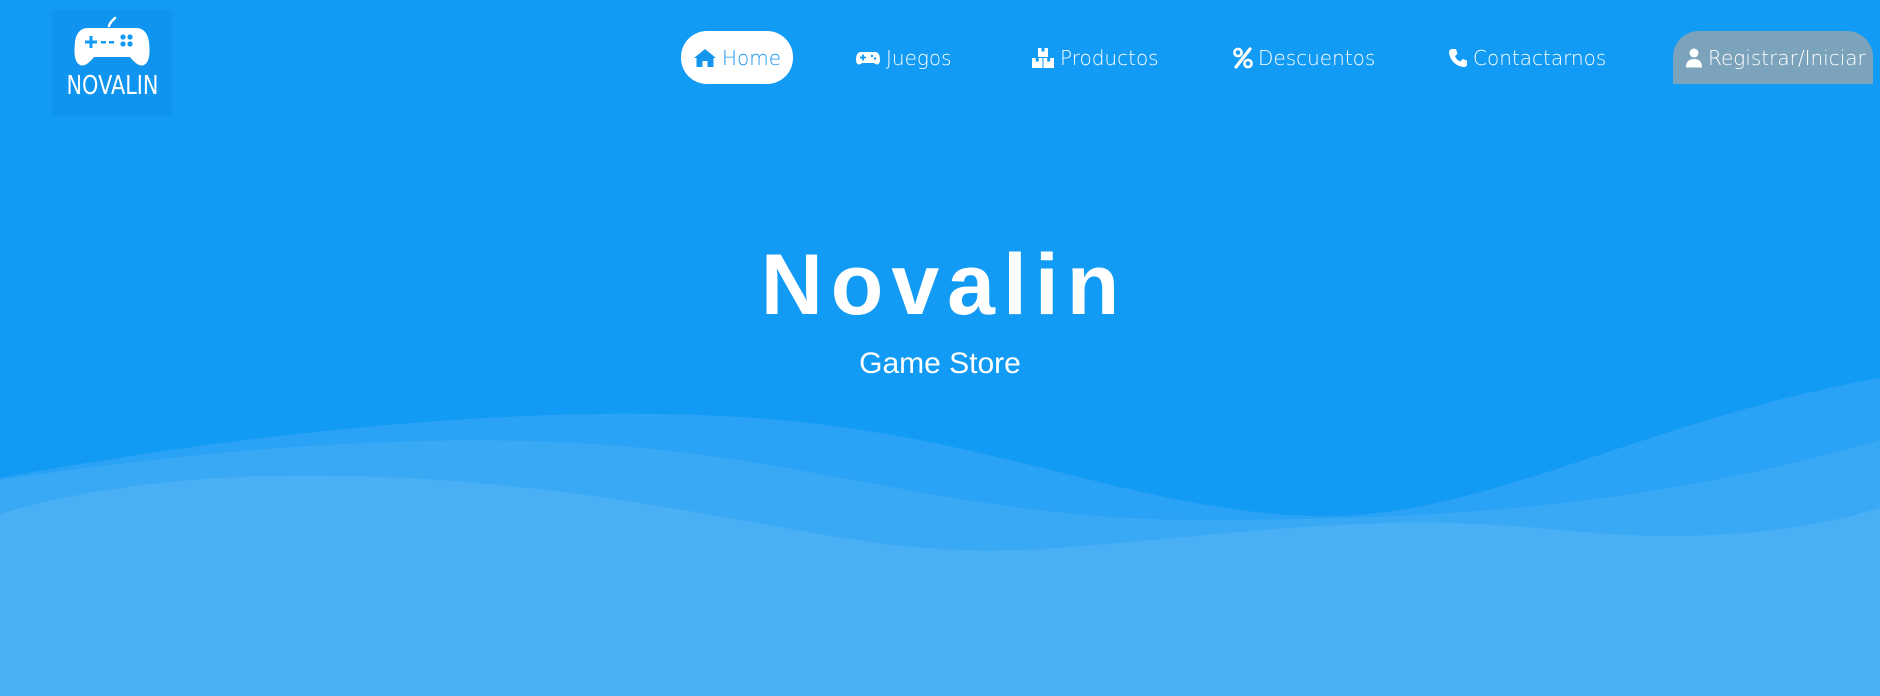 Image resolution: width=1880 pixels, height=696 pixels. I want to click on nav-item-label: Juegos, so click(919, 57).